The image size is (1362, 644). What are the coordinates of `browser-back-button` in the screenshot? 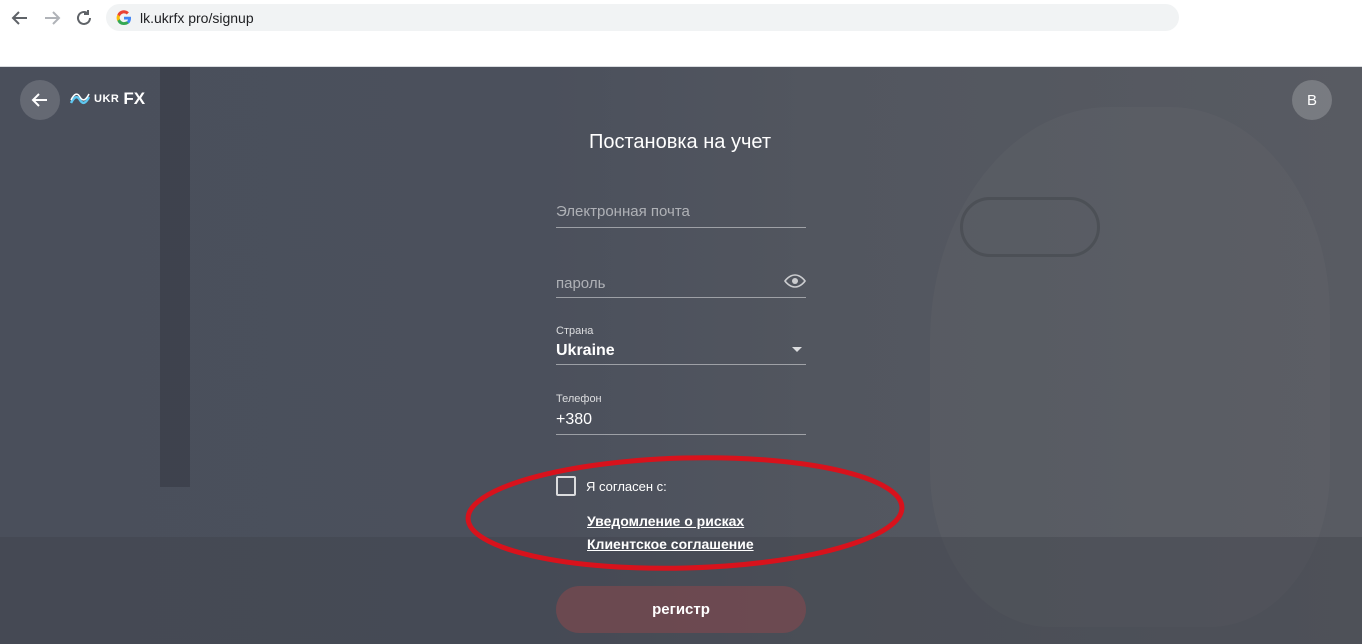 It's located at (20, 18).